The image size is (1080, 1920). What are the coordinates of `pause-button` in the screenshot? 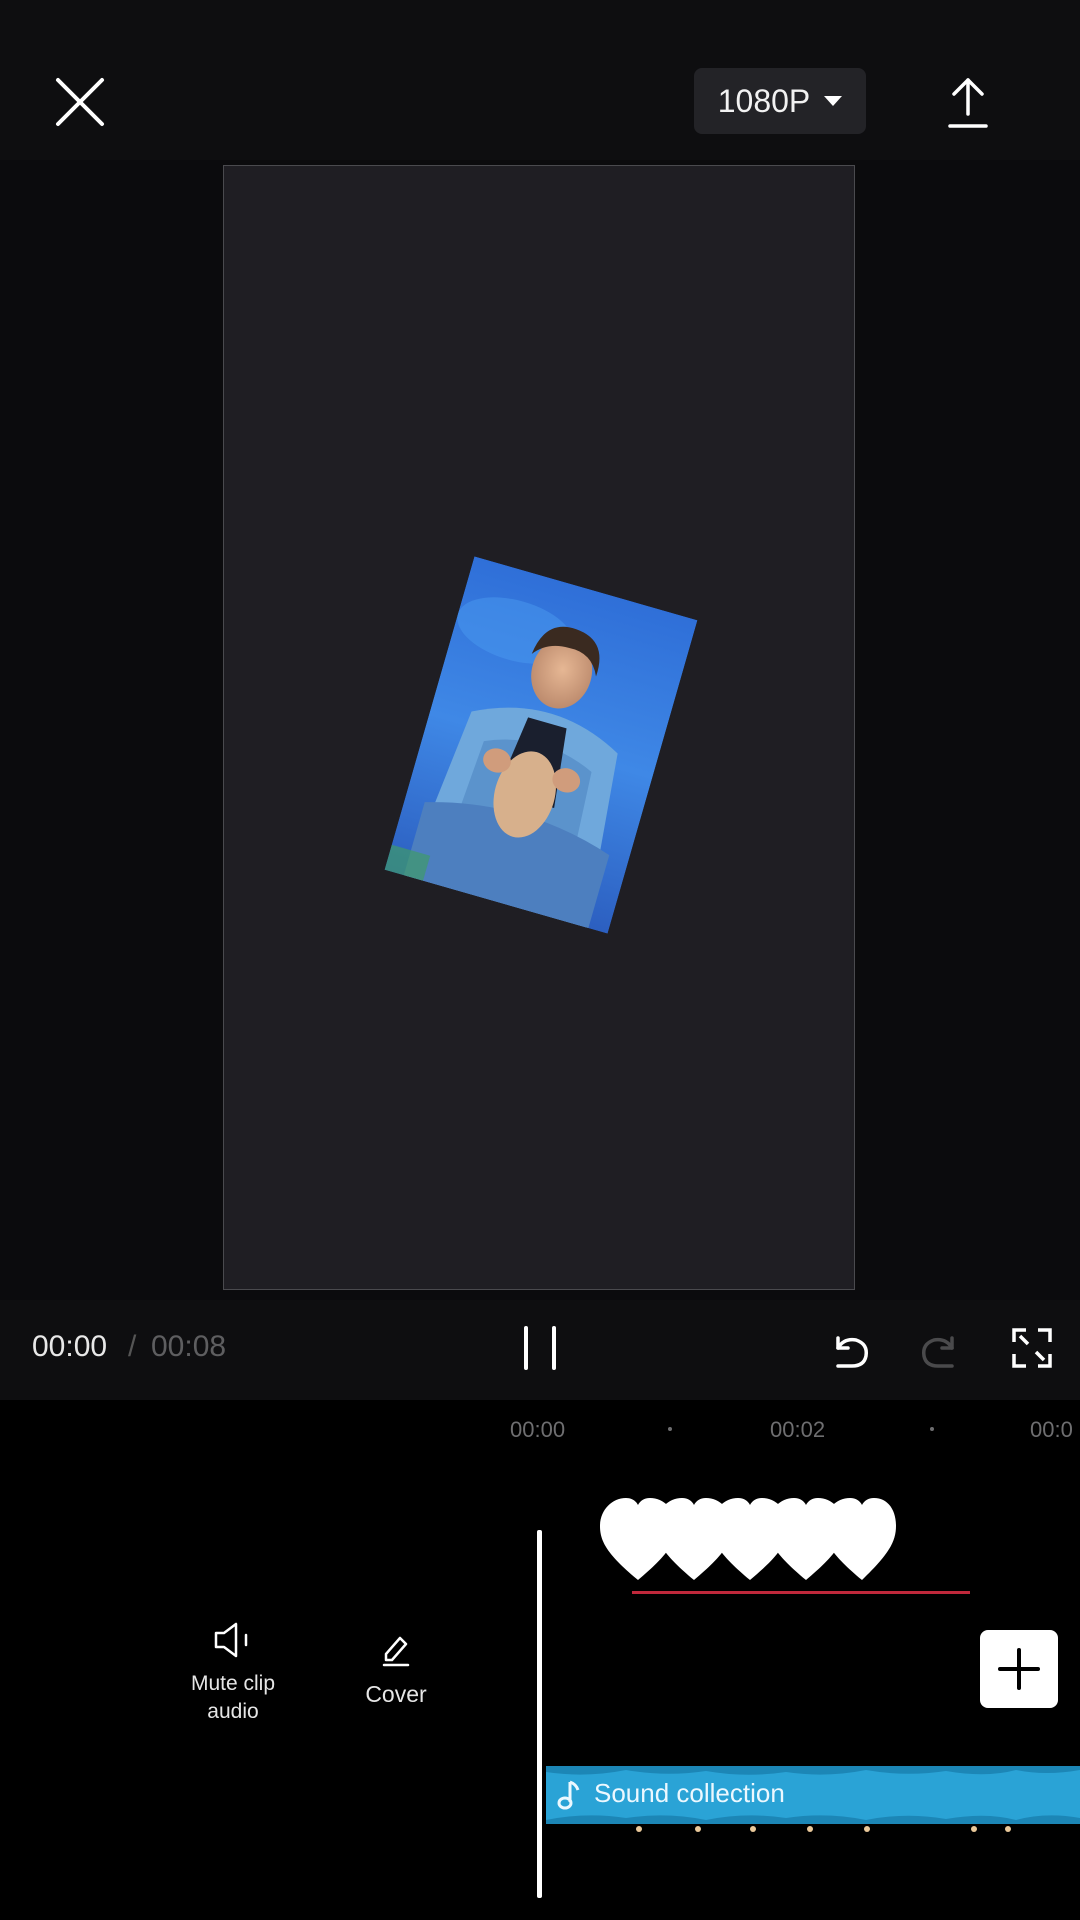 It's located at (540, 1348).